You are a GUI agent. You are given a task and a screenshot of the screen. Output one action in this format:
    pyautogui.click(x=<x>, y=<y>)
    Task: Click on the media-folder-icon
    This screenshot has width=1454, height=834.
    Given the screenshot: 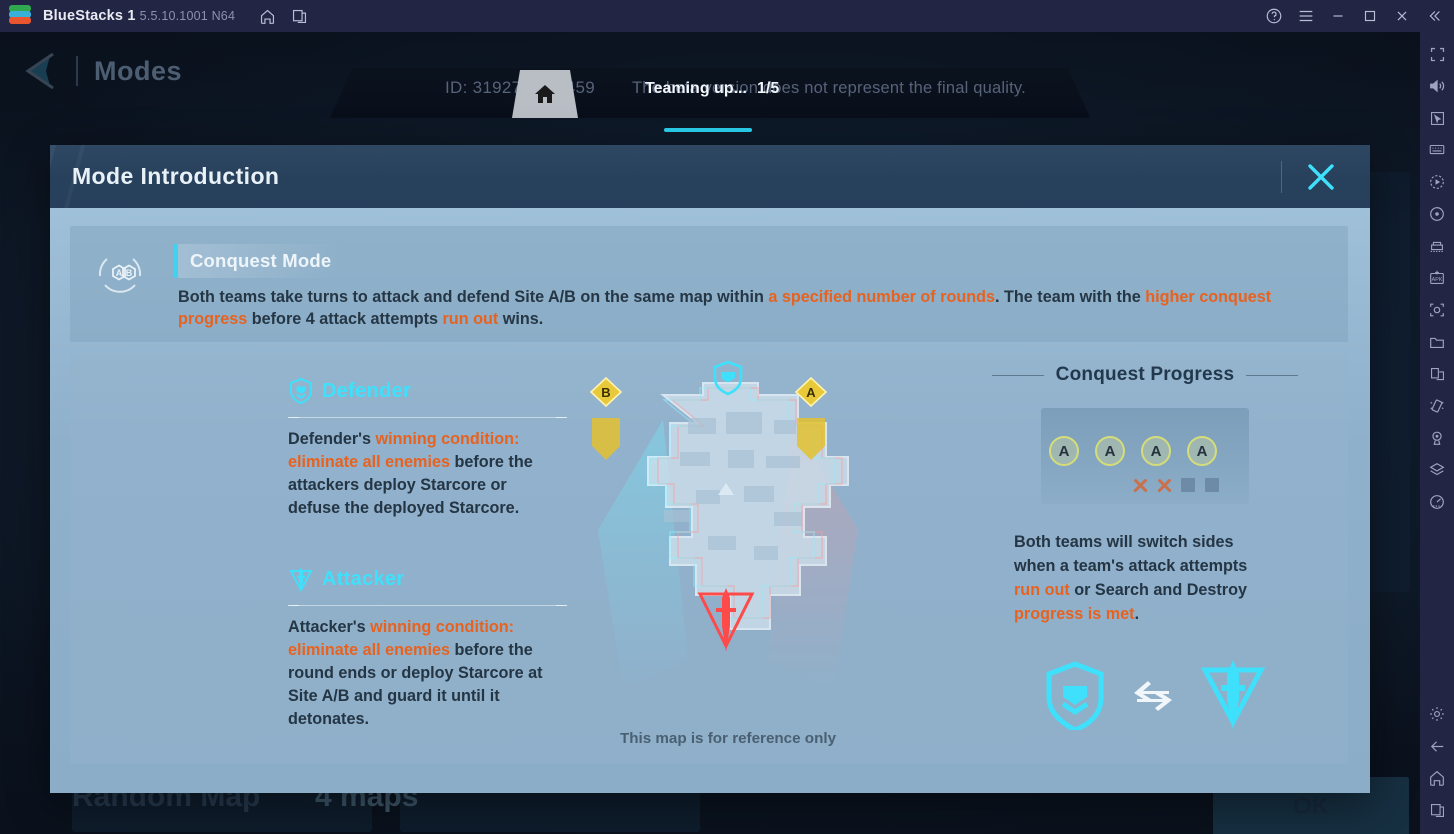 What is the action you would take?
    pyautogui.click(x=1437, y=342)
    